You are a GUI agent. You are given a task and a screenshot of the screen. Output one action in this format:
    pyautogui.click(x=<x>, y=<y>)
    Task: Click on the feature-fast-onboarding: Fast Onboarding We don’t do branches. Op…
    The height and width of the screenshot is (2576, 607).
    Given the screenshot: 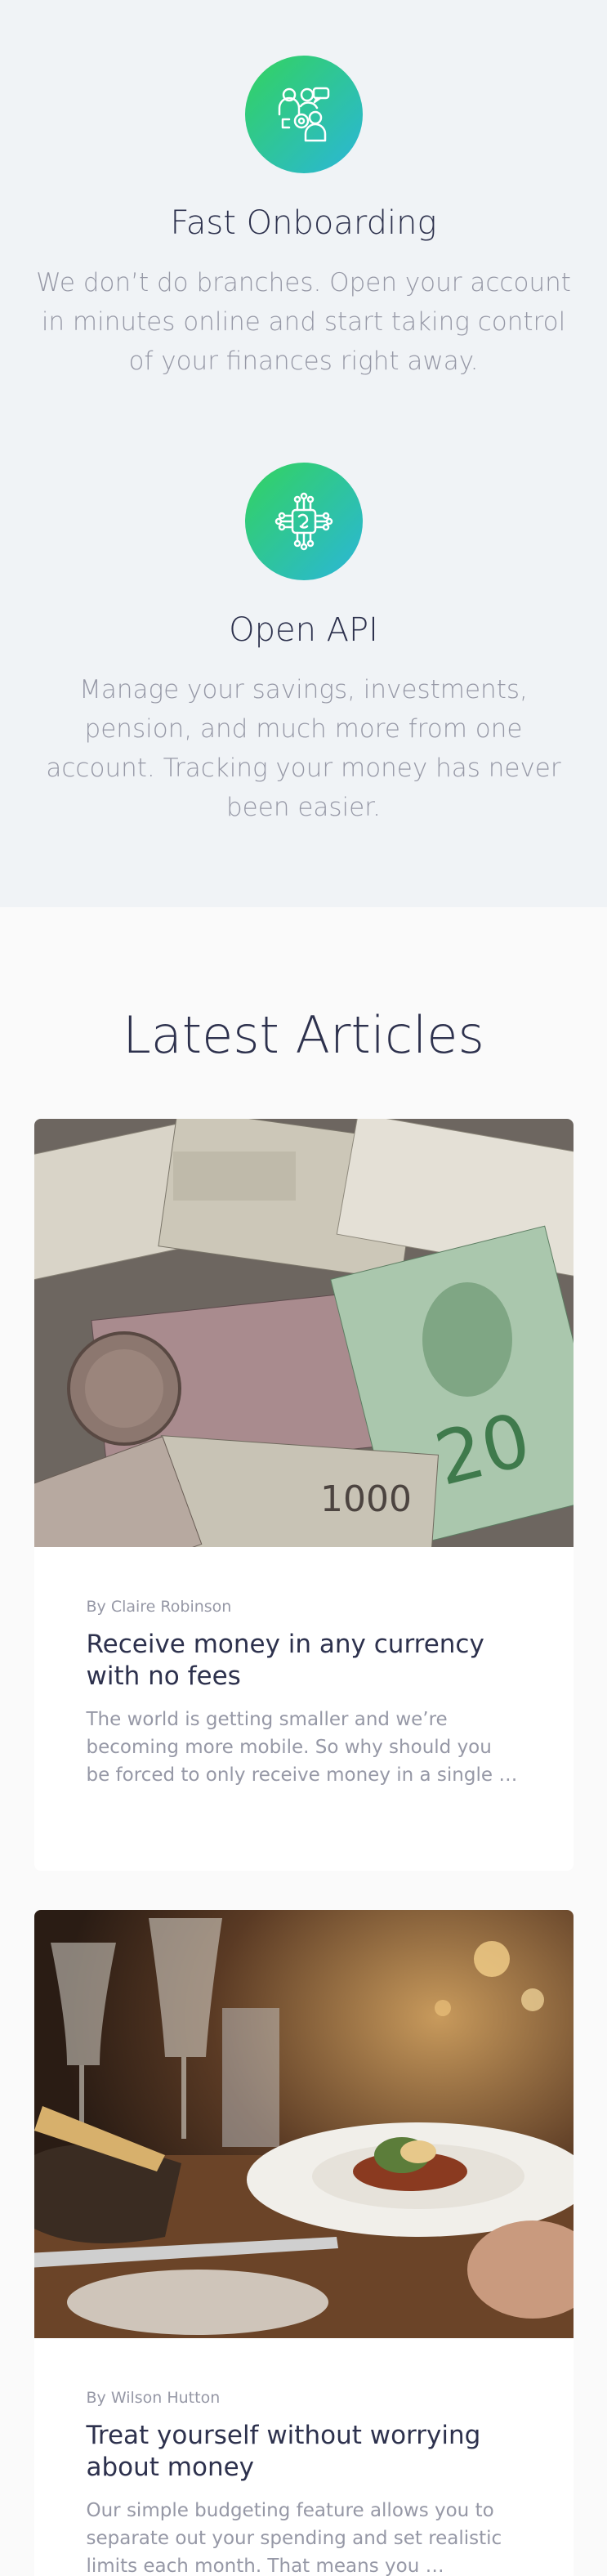 What is the action you would take?
    pyautogui.click(x=303, y=218)
    